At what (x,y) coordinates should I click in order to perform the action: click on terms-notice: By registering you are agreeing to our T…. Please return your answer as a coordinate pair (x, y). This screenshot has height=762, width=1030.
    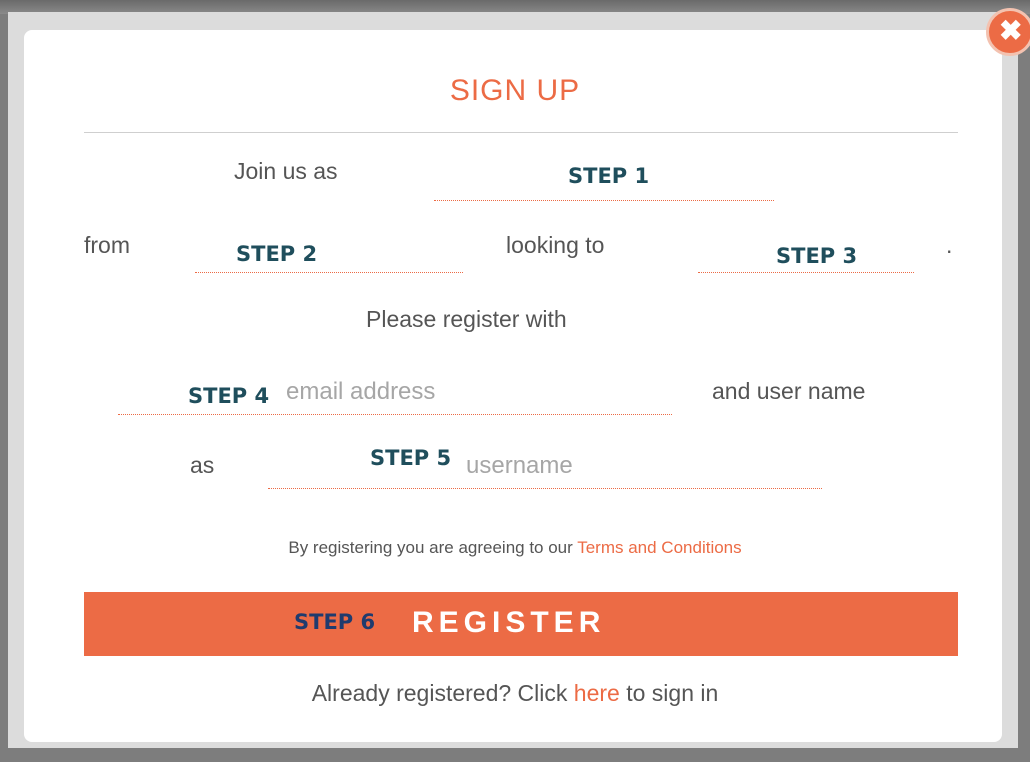
    Looking at the image, I should click on (515, 548).